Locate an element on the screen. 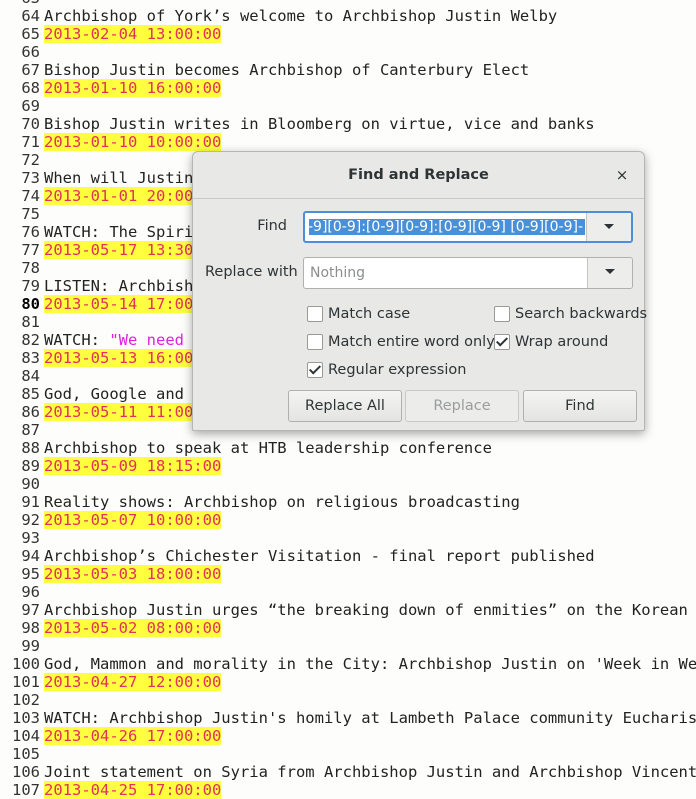 Image resolution: width=696 pixels, height=799 pixels. line-number: 105 is located at coordinates (26, 754).